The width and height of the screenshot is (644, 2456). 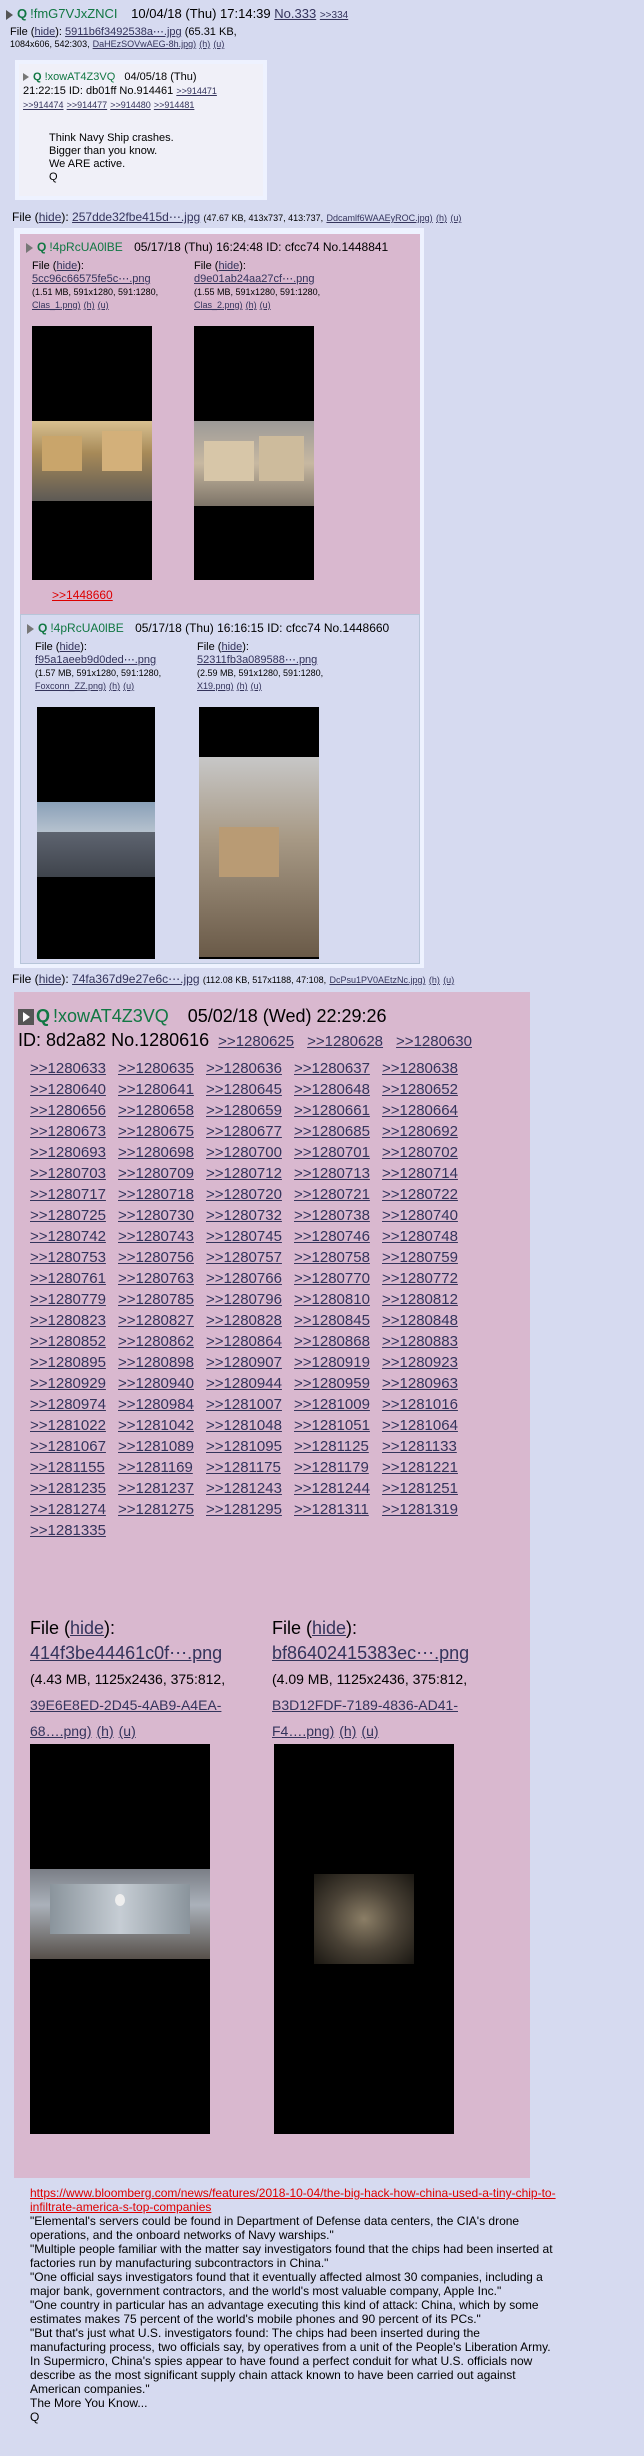 What do you see at coordinates (426, 1404) in the screenshot?
I see `reply-link: >>1281016` at bounding box center [426, 1404].